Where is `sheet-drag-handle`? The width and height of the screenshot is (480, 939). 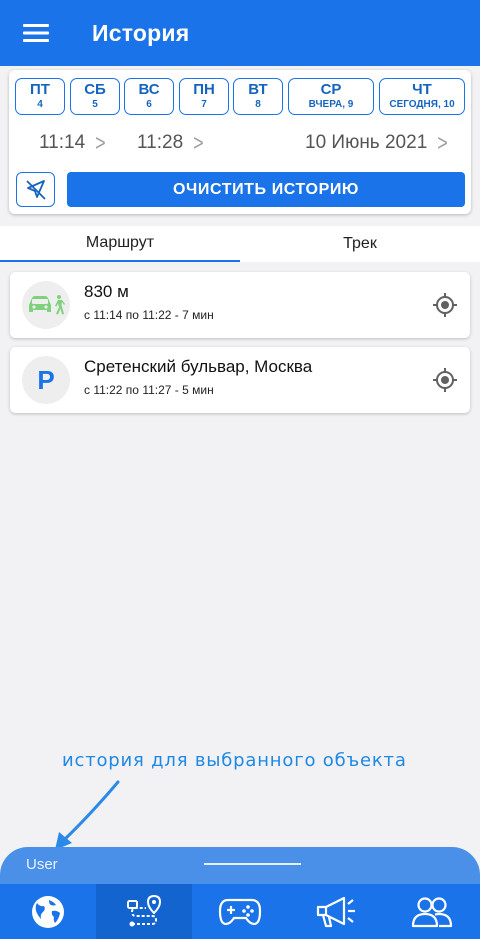
sheet-drag-handle is located at coordinates (252, 864).